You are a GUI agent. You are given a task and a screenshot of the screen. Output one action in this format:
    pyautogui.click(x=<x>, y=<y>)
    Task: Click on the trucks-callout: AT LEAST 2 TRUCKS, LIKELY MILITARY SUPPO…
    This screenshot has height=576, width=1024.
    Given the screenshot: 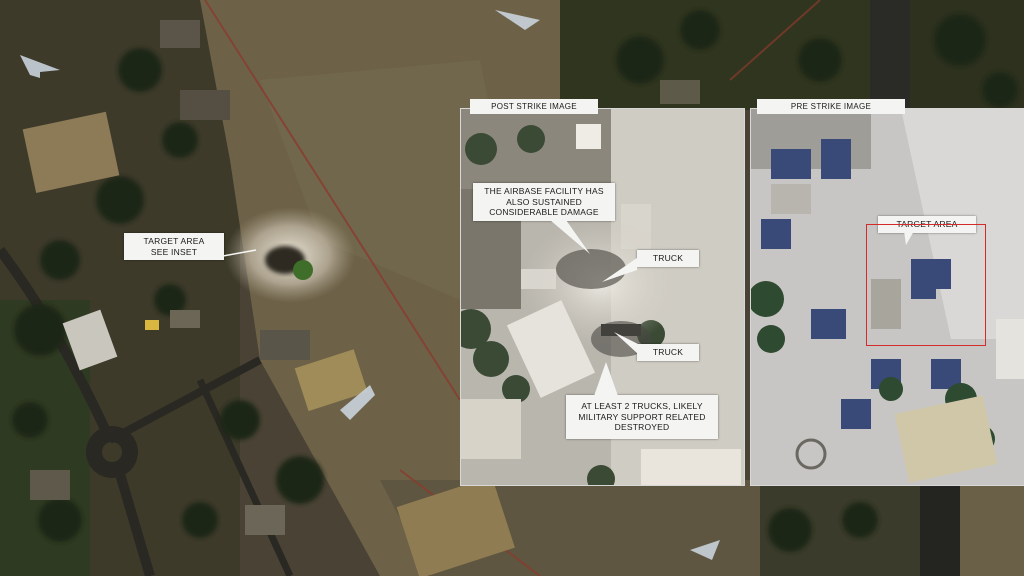 What is the action you would take?
    pyautogui.click(x=642, y=417)
    